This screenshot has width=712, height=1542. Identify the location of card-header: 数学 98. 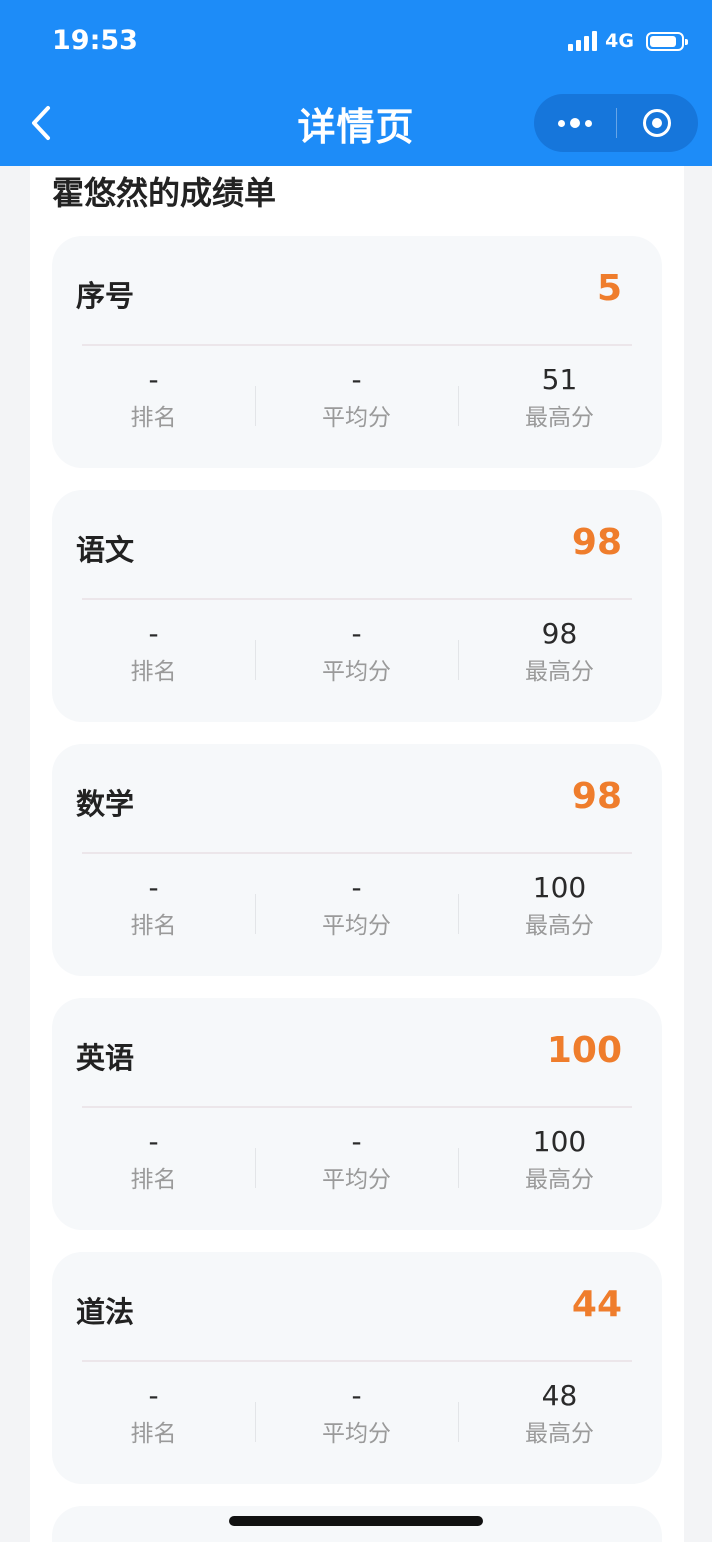
(357, 800).